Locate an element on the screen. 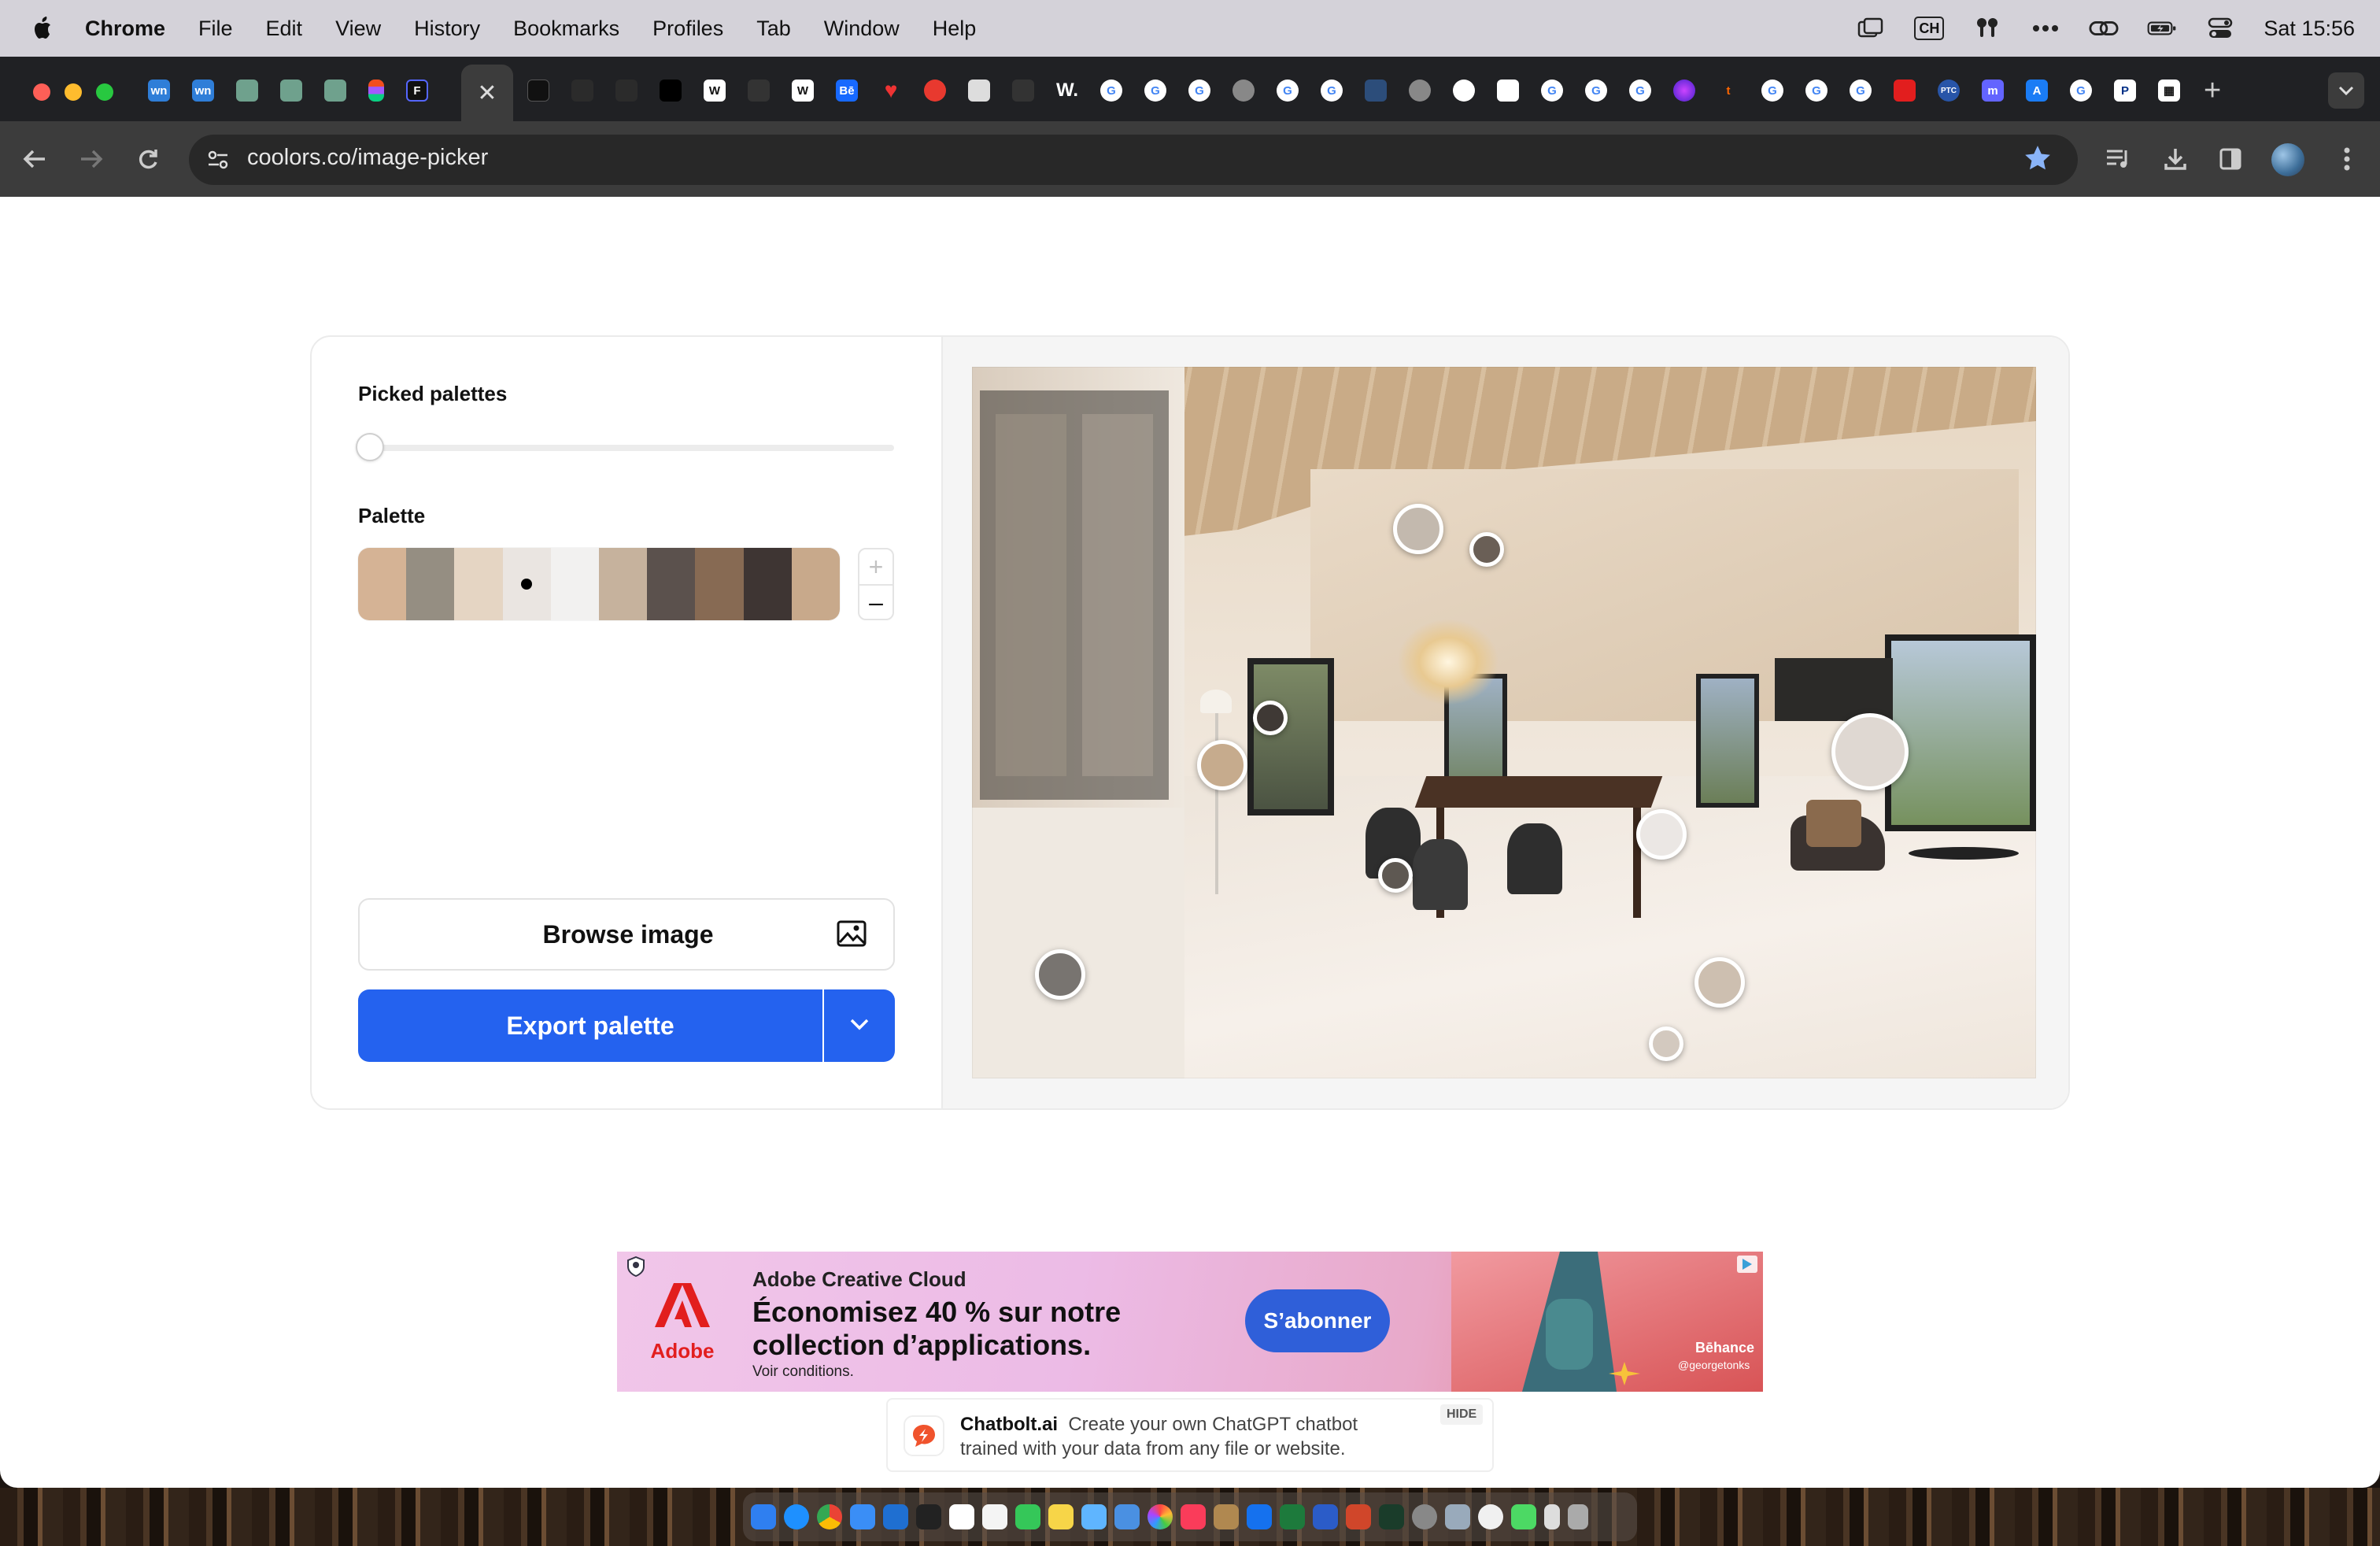  swoosh-icon is located at coordinates (759, 91).